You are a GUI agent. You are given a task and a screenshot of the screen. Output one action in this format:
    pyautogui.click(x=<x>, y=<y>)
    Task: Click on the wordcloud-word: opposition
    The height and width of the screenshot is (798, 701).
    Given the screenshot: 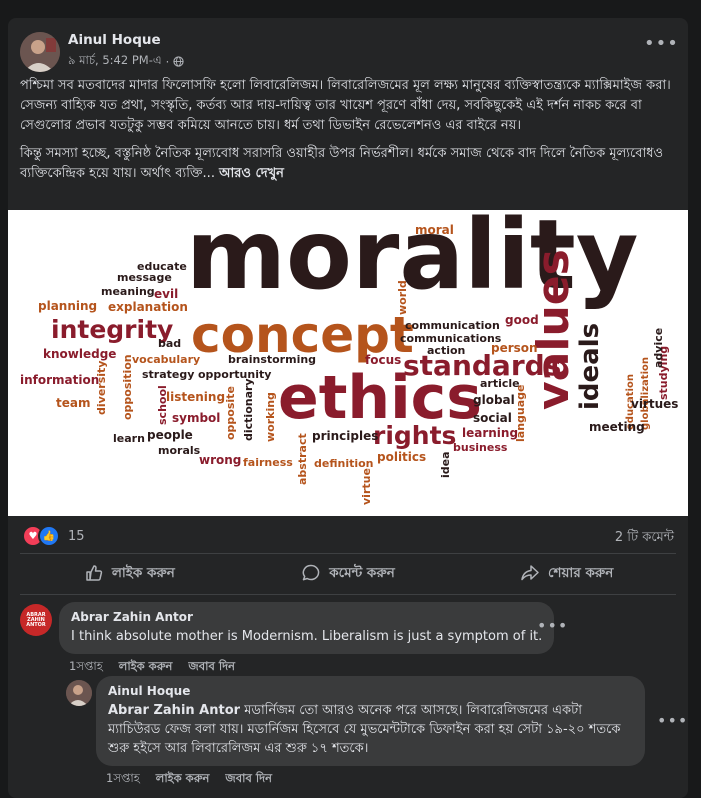 What is the action you would take?
    pyautogui.click(x=127, y=387)
    